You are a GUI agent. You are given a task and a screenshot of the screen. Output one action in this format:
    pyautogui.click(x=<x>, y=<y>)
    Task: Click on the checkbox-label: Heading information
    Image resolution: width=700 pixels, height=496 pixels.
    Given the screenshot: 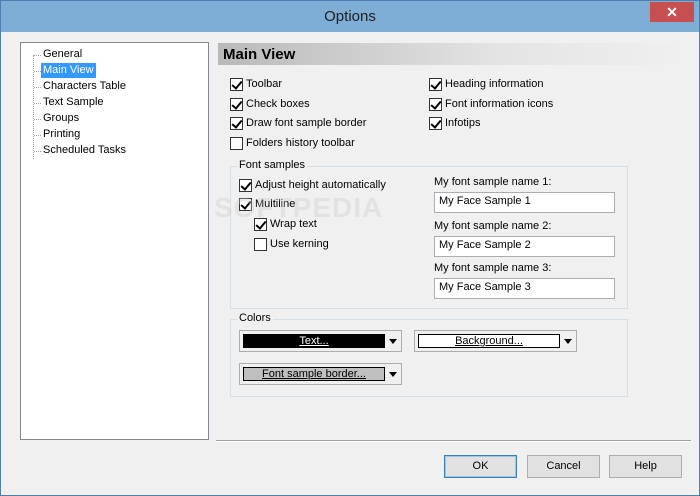 What is the action you would take?
    pyautogui.click(x=494, y=84)
    